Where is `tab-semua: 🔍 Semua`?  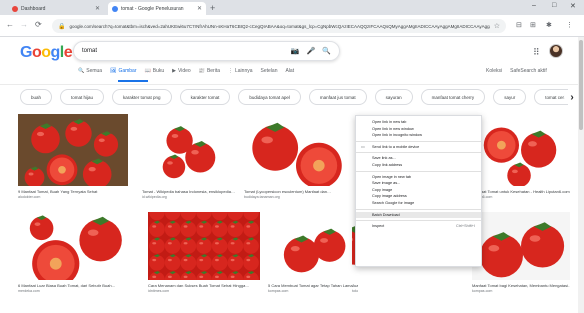 tab-semua: 🔍 Semua is located at coordinates (90, 71).